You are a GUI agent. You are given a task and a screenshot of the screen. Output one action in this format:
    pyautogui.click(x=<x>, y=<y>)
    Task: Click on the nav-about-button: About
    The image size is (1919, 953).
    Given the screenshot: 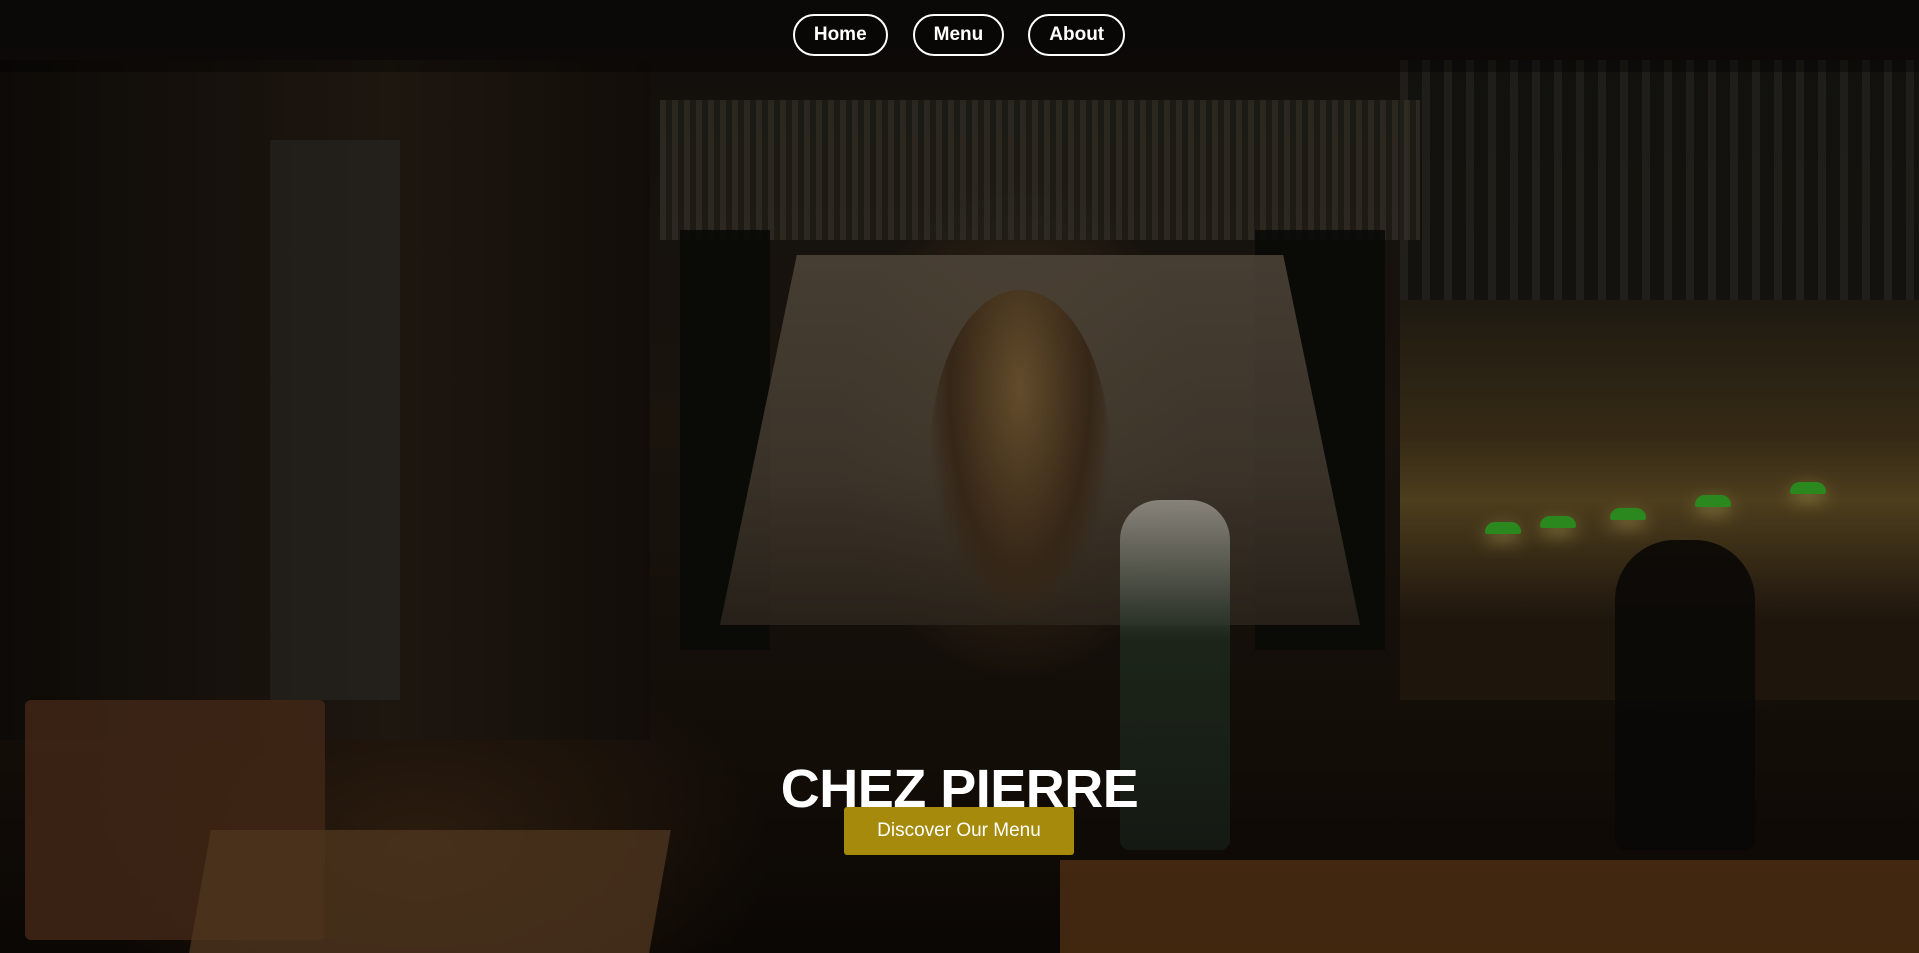 What is the action you would take?
    pyautogui.click(x=1077, y=35)
    